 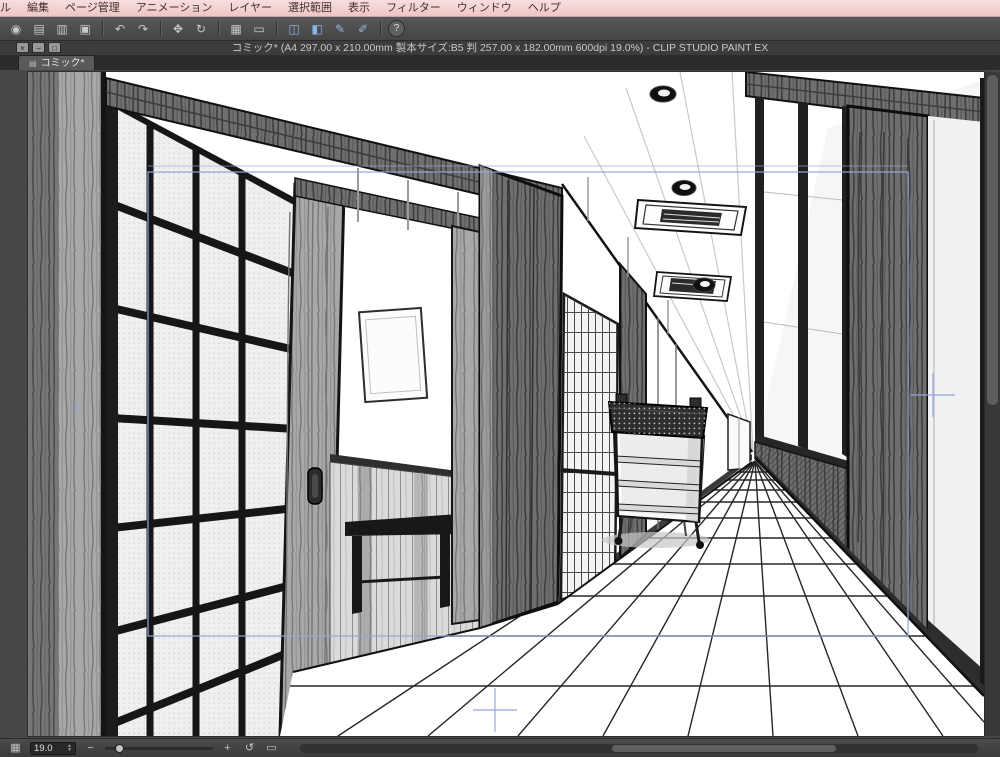 What do you see at coordinates (22, 47) in the screenshot?
I see `close-button: ×` at bounding box center [22, 47].